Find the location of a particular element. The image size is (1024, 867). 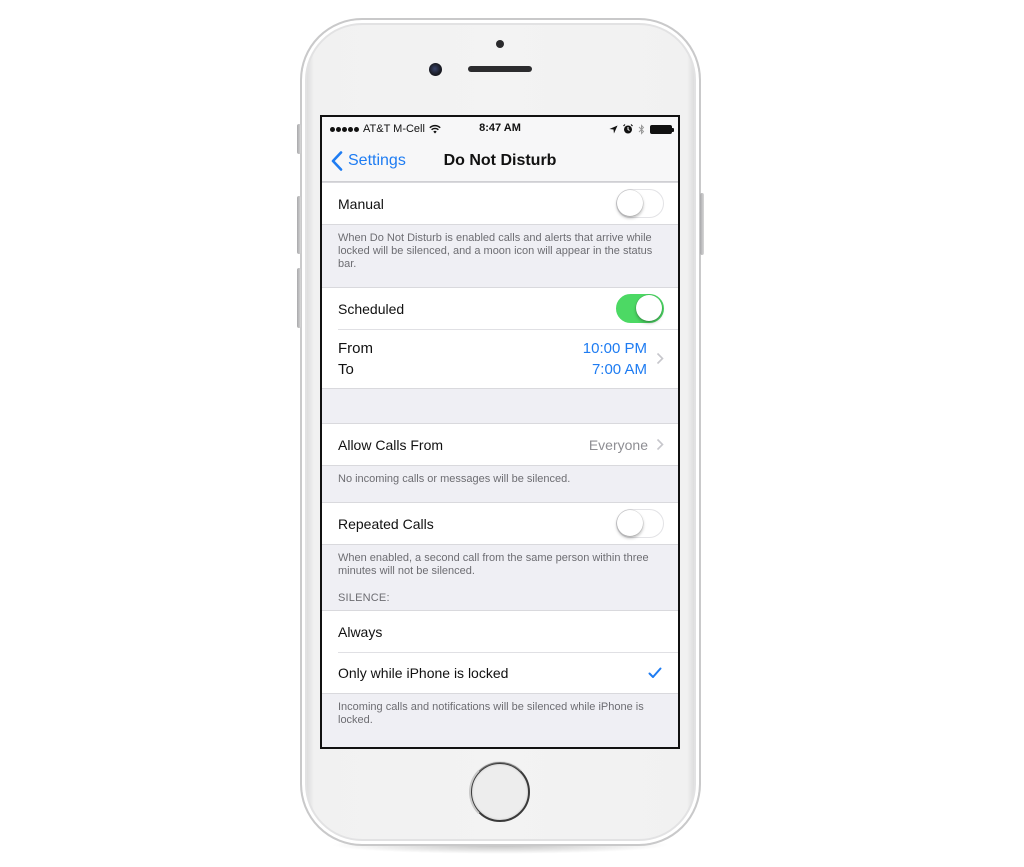

chevron-left-icon is located at coordinates (337, 161).